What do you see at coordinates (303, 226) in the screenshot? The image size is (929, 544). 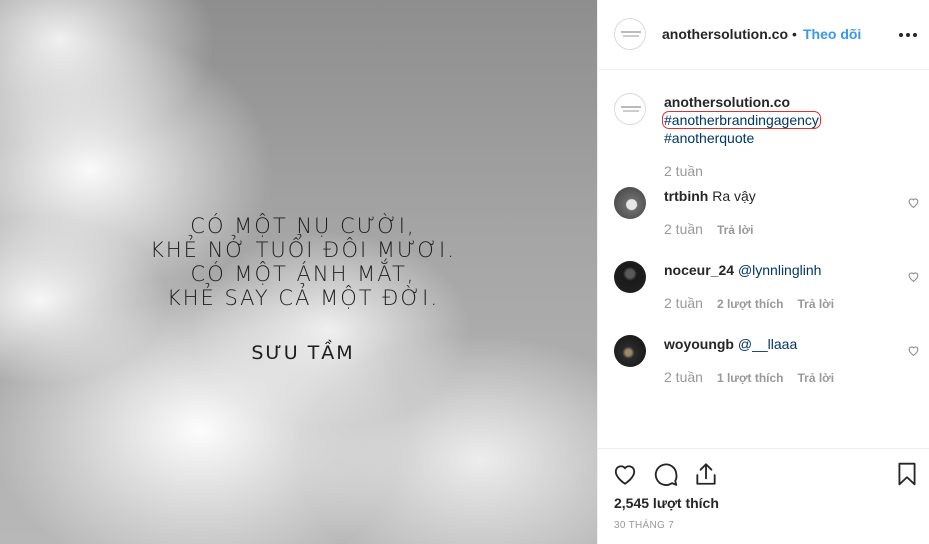 I see `quote-line: CÓ MỘT NỤ CƯỜI,` at bounding box center [303, 226].